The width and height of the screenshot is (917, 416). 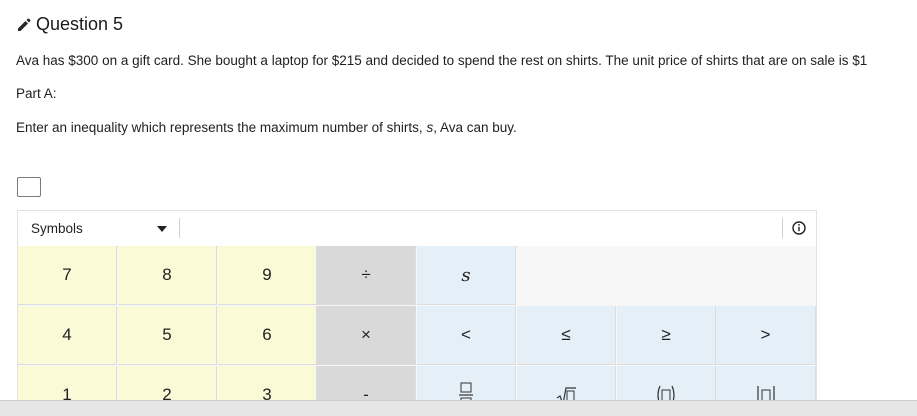 What do you see at coordinates (466, 275) in the screenshot?
I see `key-variable-s: s` at bounding box center [466, 275].